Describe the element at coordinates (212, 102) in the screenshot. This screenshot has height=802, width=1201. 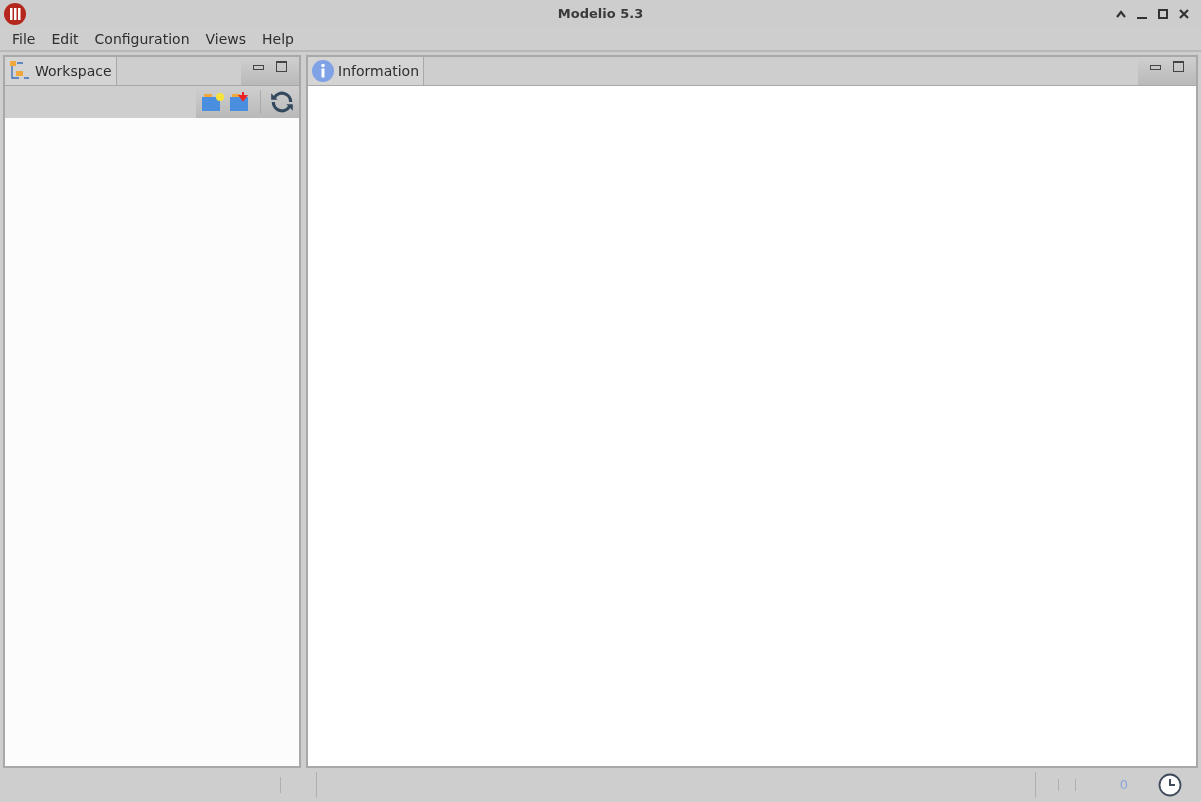
I see `new-folder-icon` at that location.